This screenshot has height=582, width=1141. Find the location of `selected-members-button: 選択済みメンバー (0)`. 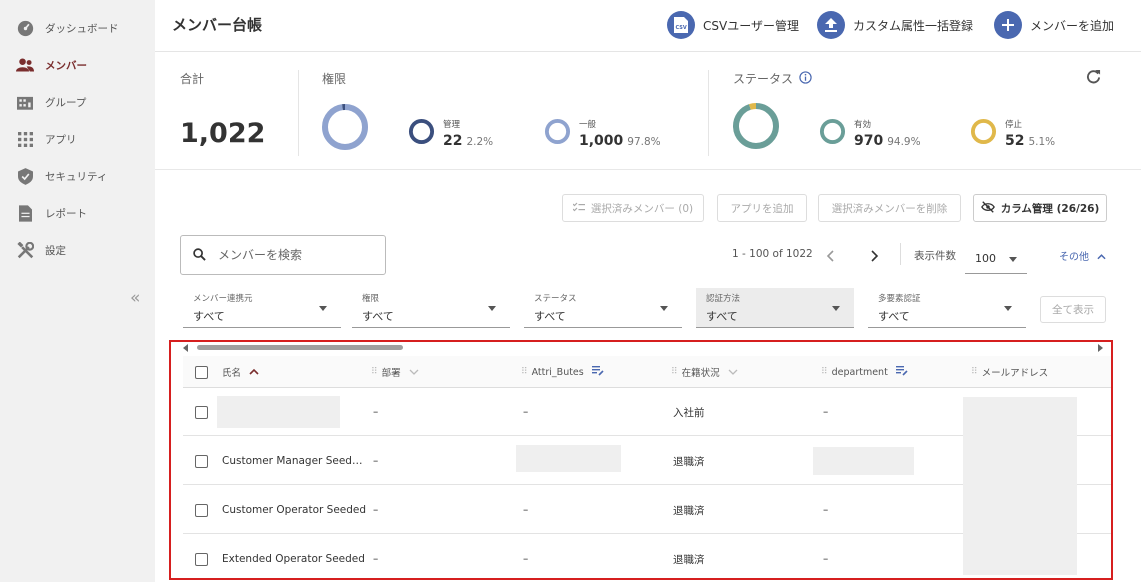

selected-members-button: 選択済みメンバー (0) is located at coordinates (633, 208).